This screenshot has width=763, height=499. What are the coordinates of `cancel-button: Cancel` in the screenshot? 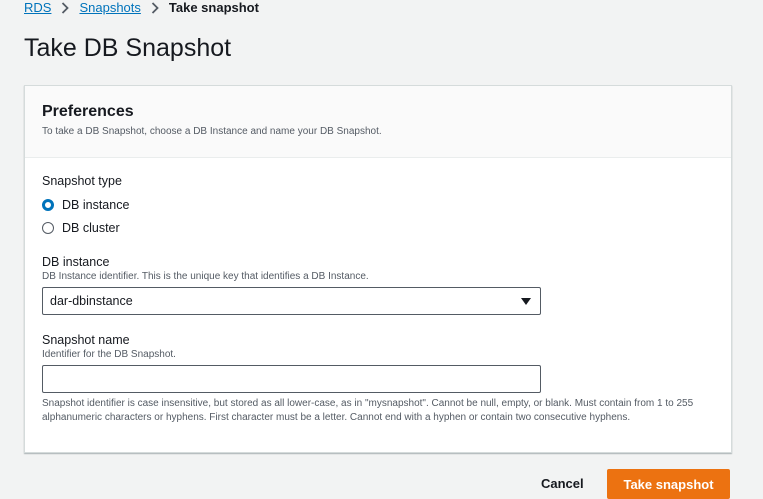 It's located at (562, 483).